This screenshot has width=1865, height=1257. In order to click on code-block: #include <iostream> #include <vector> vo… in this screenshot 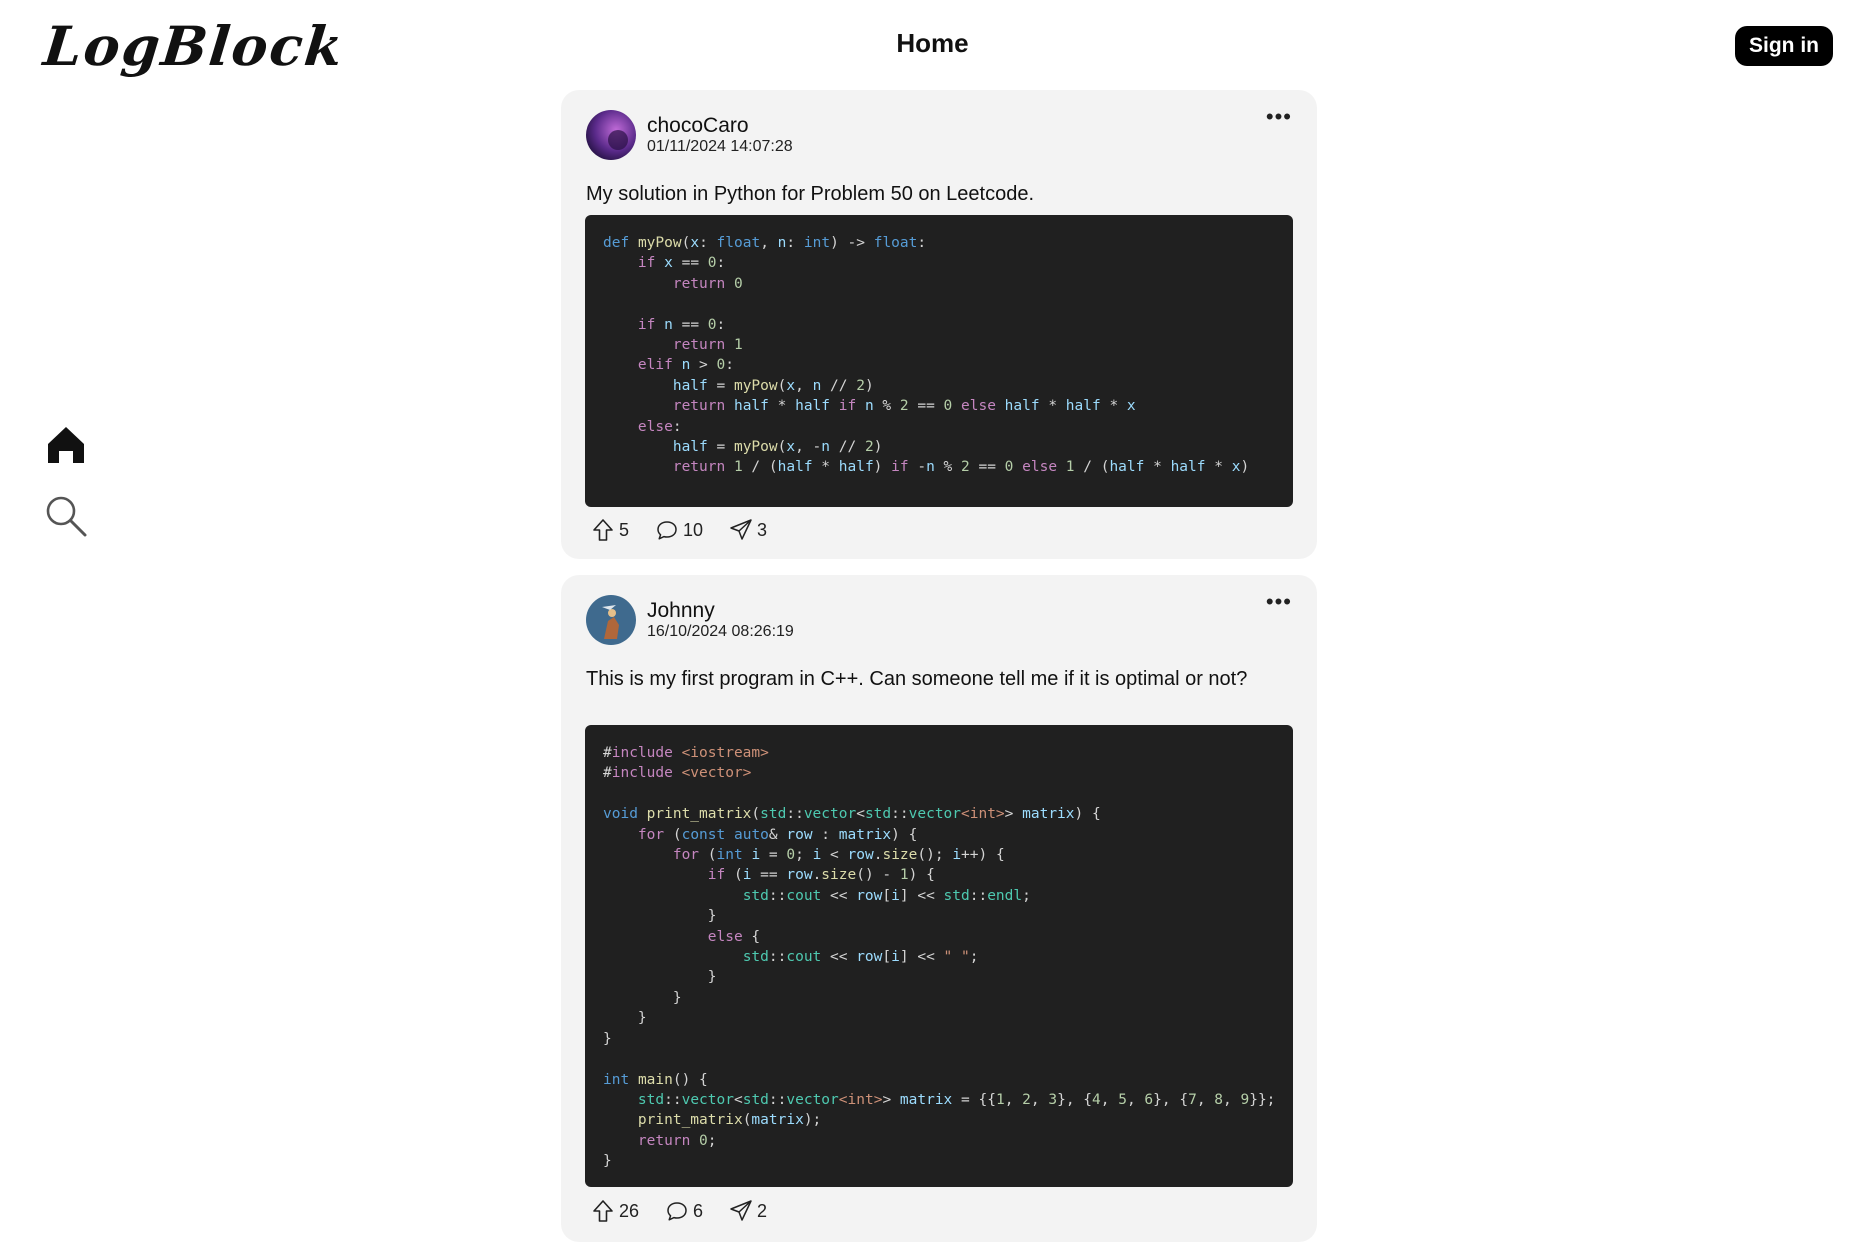, I will do `click(939, 956)`.